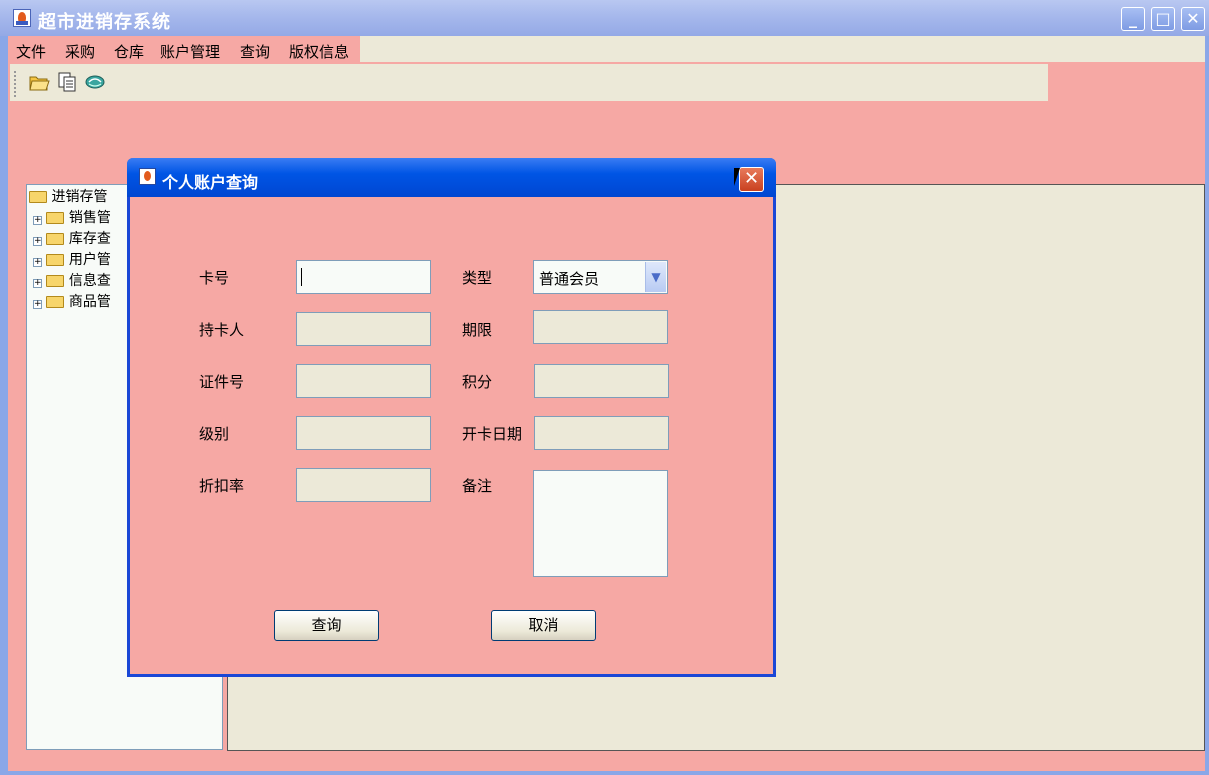  I want to click on tree-item-products: + 商品管, so click(72, 302).